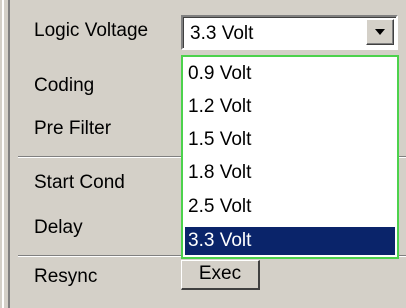  I want to click on window-left-frame, so click(5, 154).